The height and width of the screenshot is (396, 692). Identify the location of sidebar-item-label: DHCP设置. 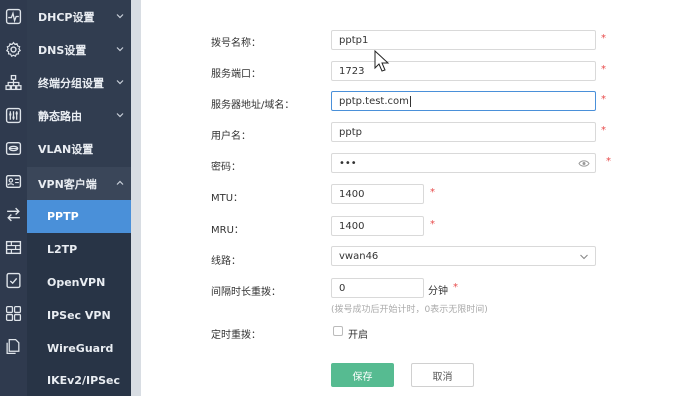
(66, 17).